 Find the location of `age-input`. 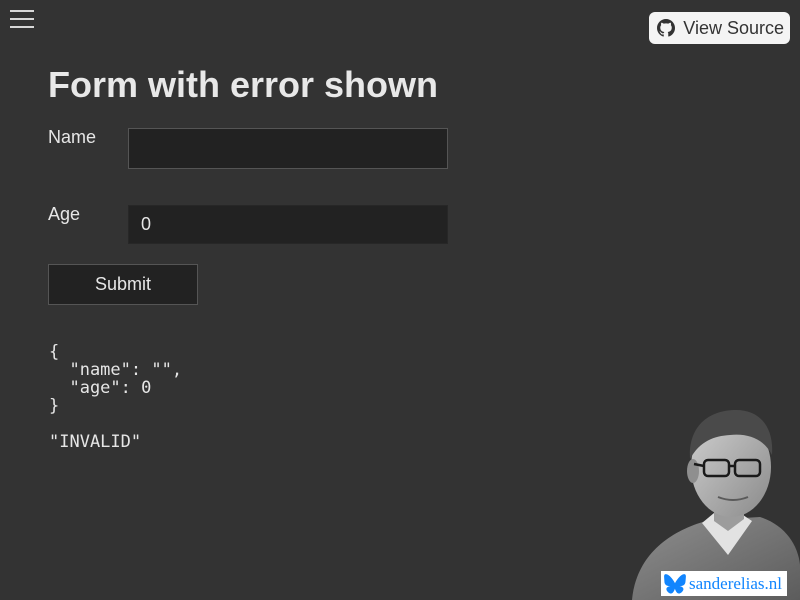

age-input is located at coordinates (288, 224).